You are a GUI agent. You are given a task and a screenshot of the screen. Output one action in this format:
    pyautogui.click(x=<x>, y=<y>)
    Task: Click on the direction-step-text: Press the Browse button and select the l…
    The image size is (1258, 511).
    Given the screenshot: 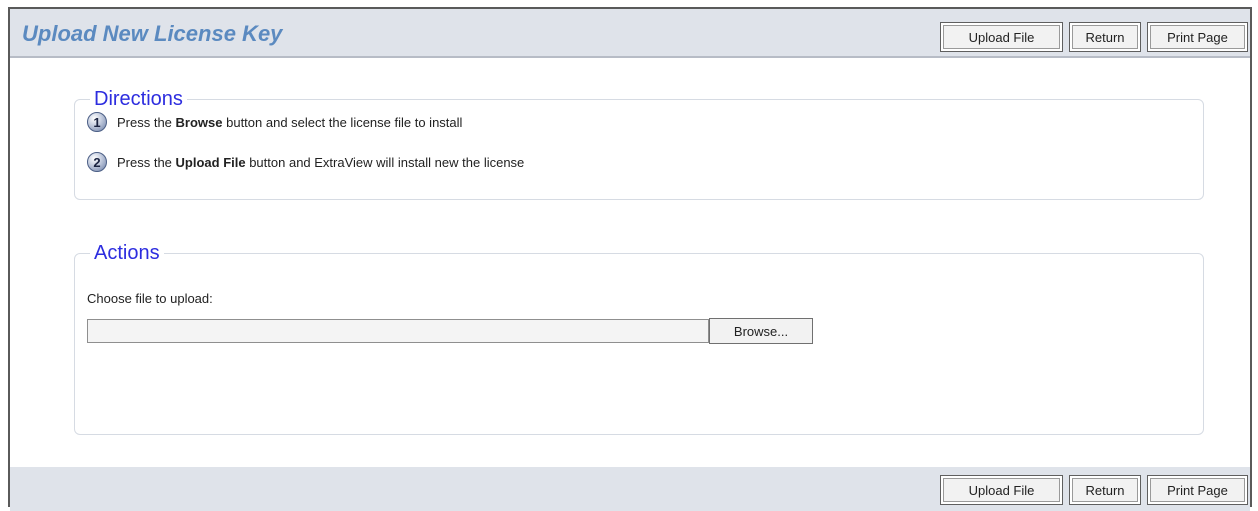 What is the action you would take?
    pyautogui.click(x=289, y=122)
    